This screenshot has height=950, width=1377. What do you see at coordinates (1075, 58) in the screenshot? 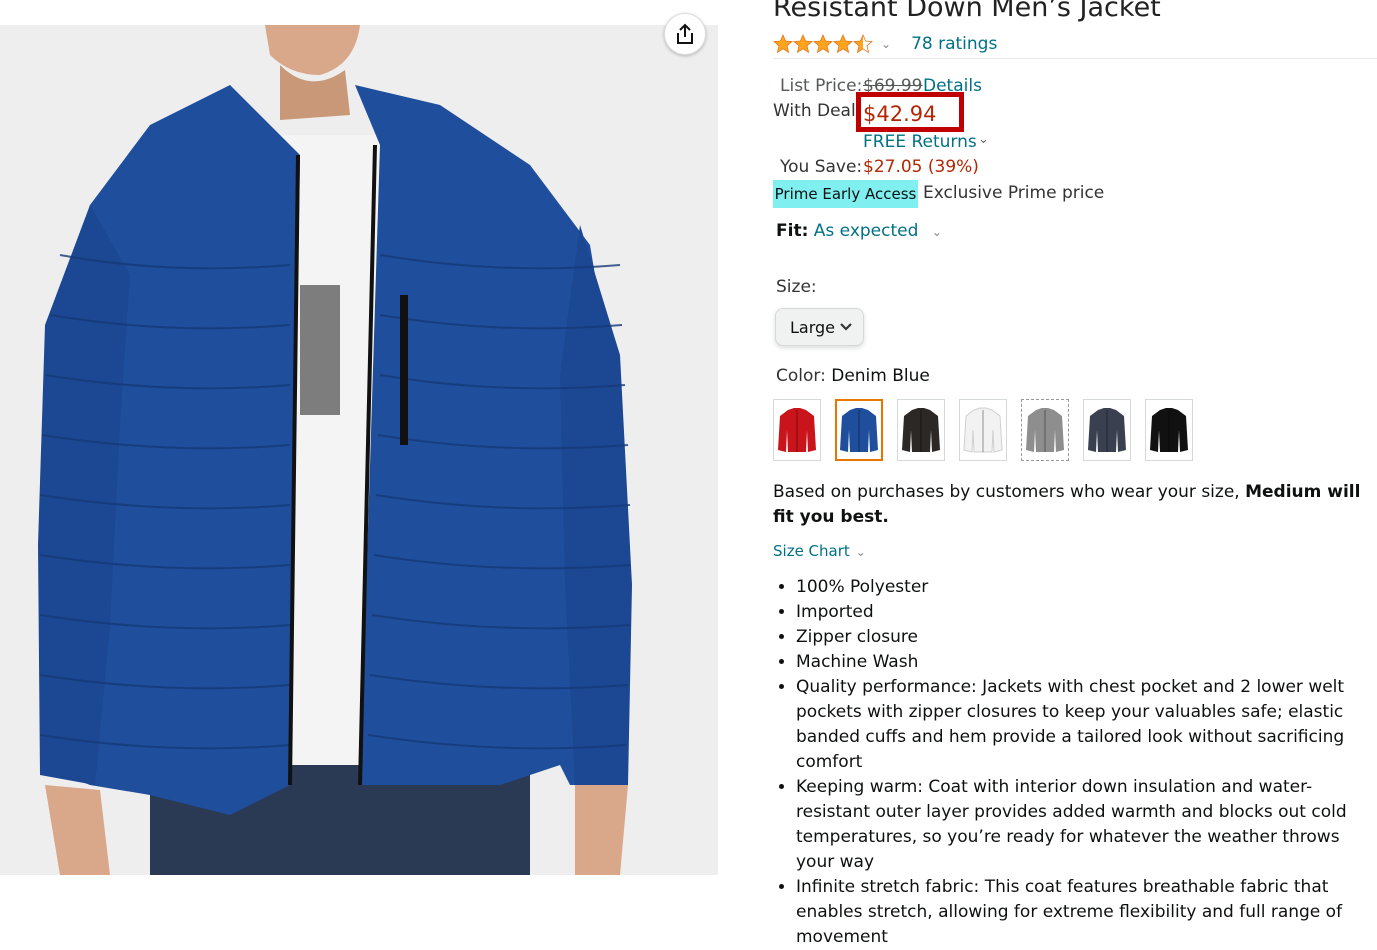
I see `divider` at bounding box center [1075, 58].